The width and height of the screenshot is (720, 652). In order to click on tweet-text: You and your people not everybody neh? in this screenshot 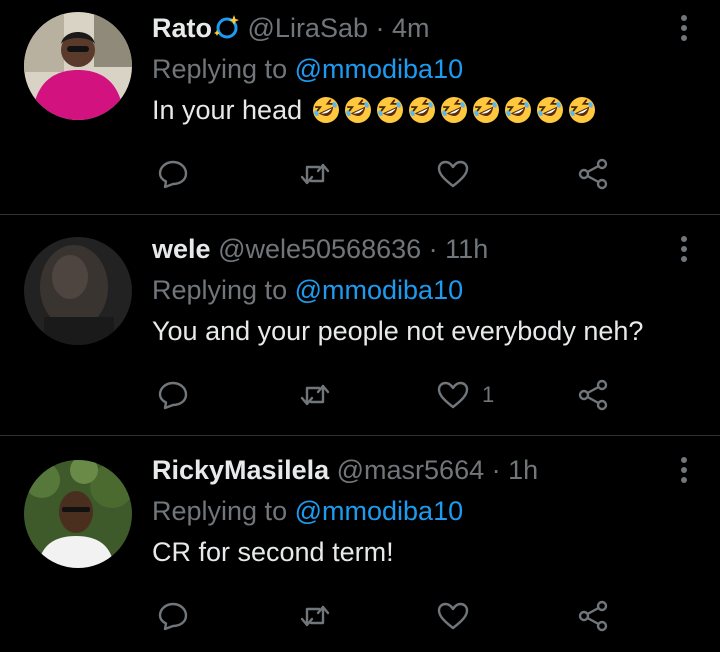, I will do `click(416, 331)`.